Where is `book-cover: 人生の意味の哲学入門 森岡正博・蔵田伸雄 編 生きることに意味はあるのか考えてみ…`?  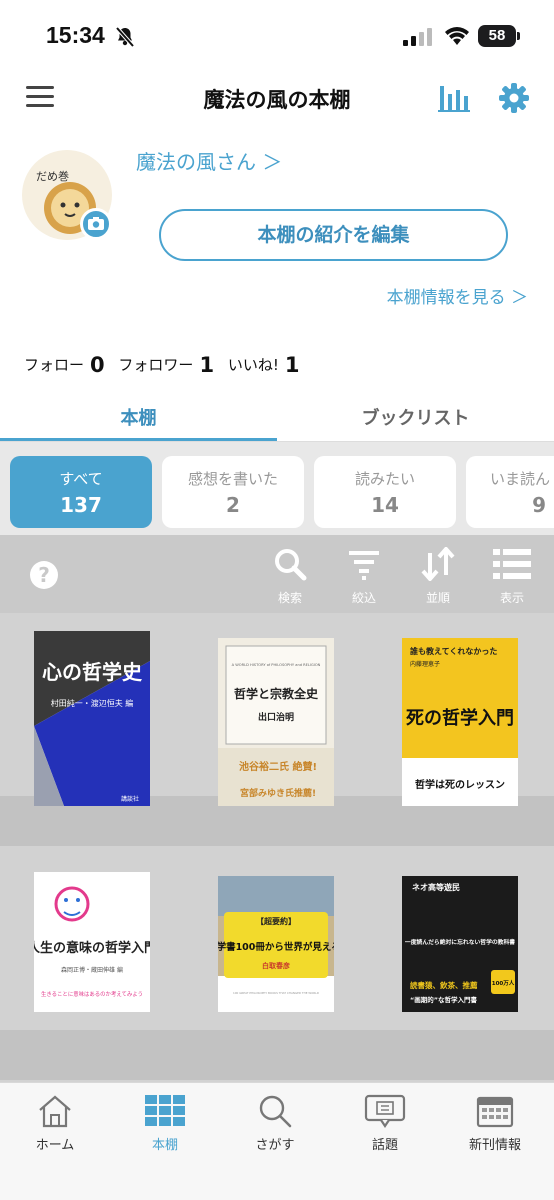 book-cover: 人生の意味の哲学入門 森岡正博・蔵田伸雄 編 生きることに意味はあるのか考えてみ… is located at coordinates (92, 959).